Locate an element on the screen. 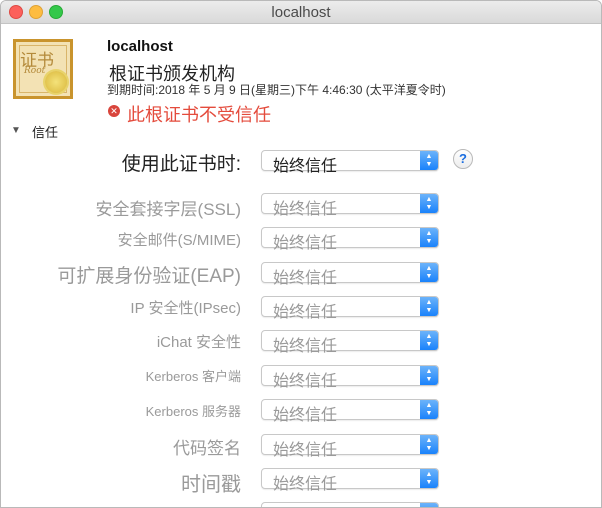 The width and height of the screenshot is (602, 508). trust-row-label-code-signing: 代码签名 is located at coordinates (207, 448).